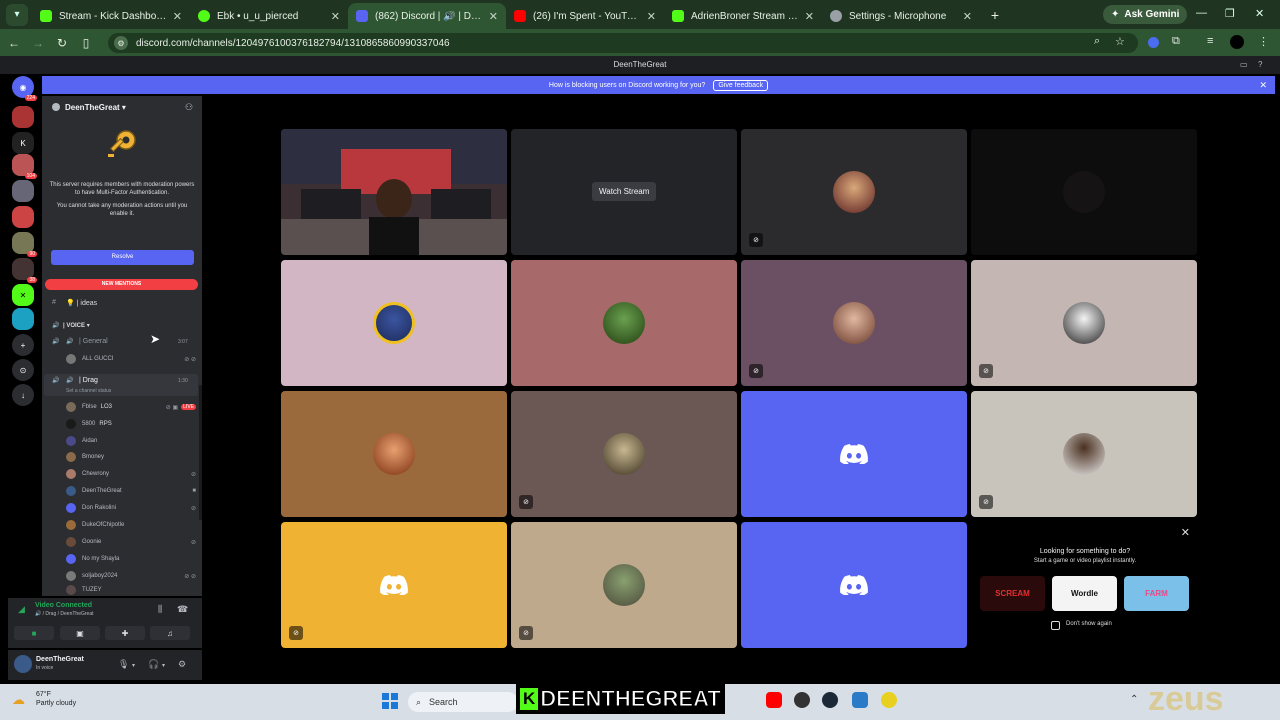 Image resolution: width=1280 pixels, height=720 pixels. I want to click on chrome-icon, so click(889, 700).